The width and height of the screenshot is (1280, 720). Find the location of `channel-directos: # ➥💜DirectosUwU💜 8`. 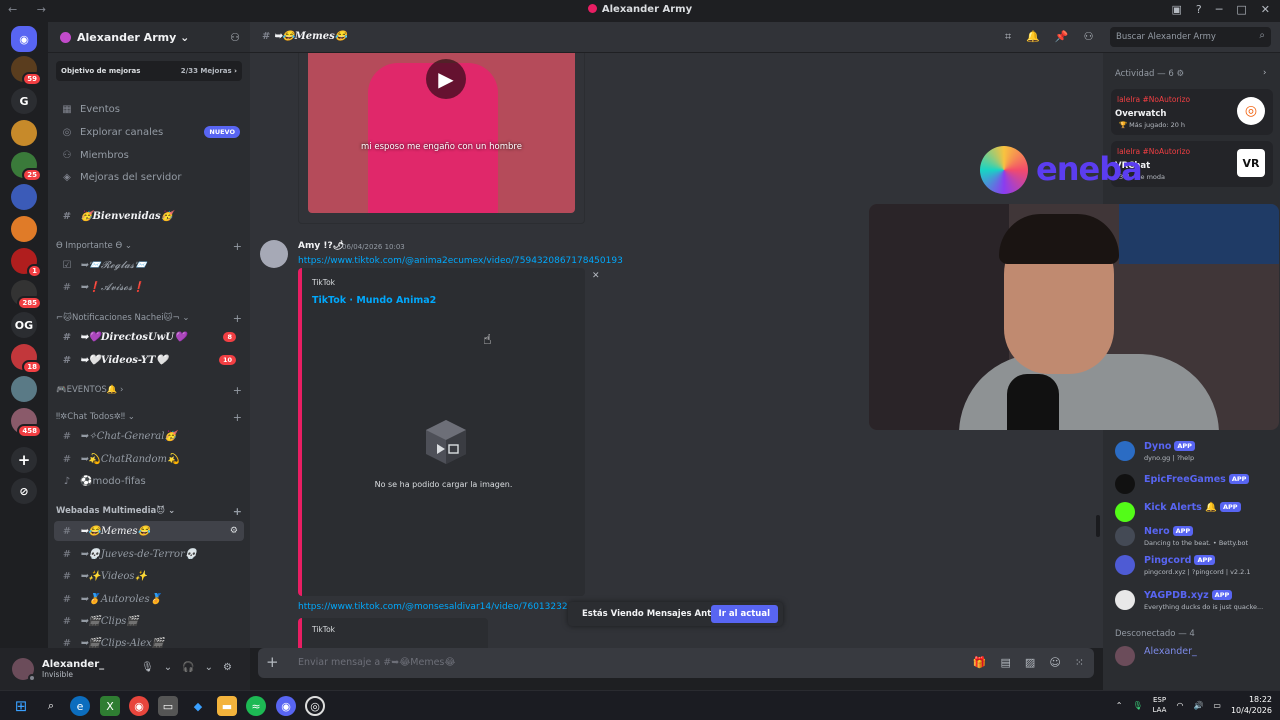

channel-directos: # ➥💜DirectosUwU💜 8 is located at coordinates (149, 337).